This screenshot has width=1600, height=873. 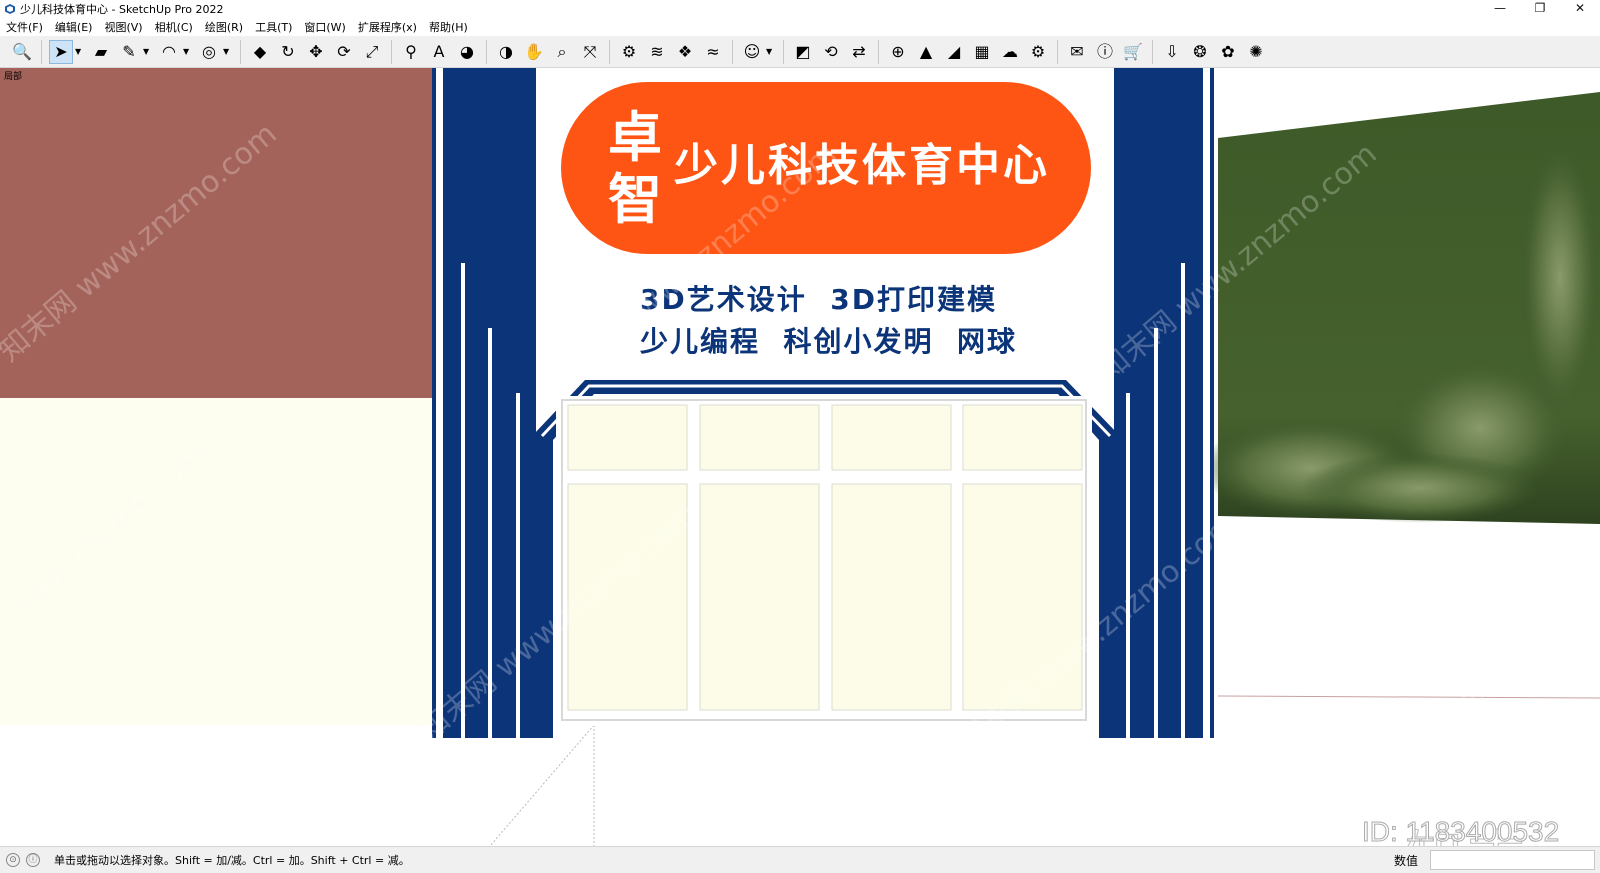 What do you see at coordinates (506, 52) in the screenshot?
I see `orbit-icon: ◑` at bounding box center [506, 52].